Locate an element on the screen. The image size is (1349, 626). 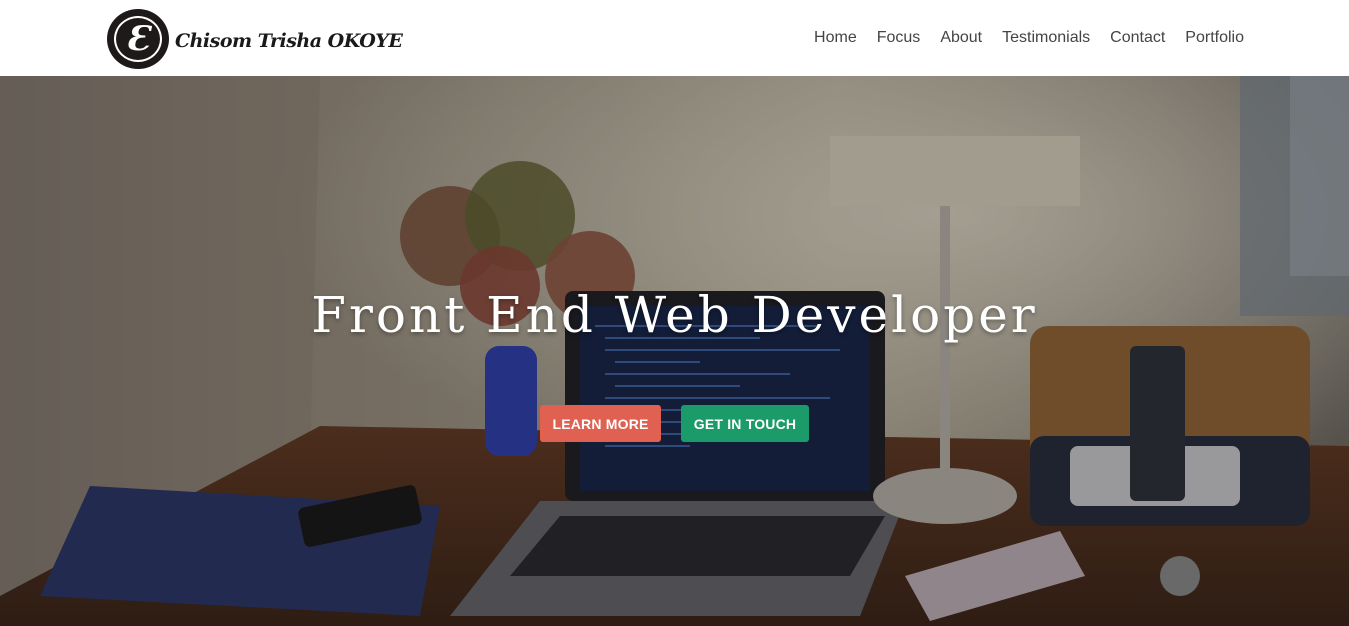
brand-link: Ɛ Chisom Trisha OKOYE is located at coordinates (255, 39).